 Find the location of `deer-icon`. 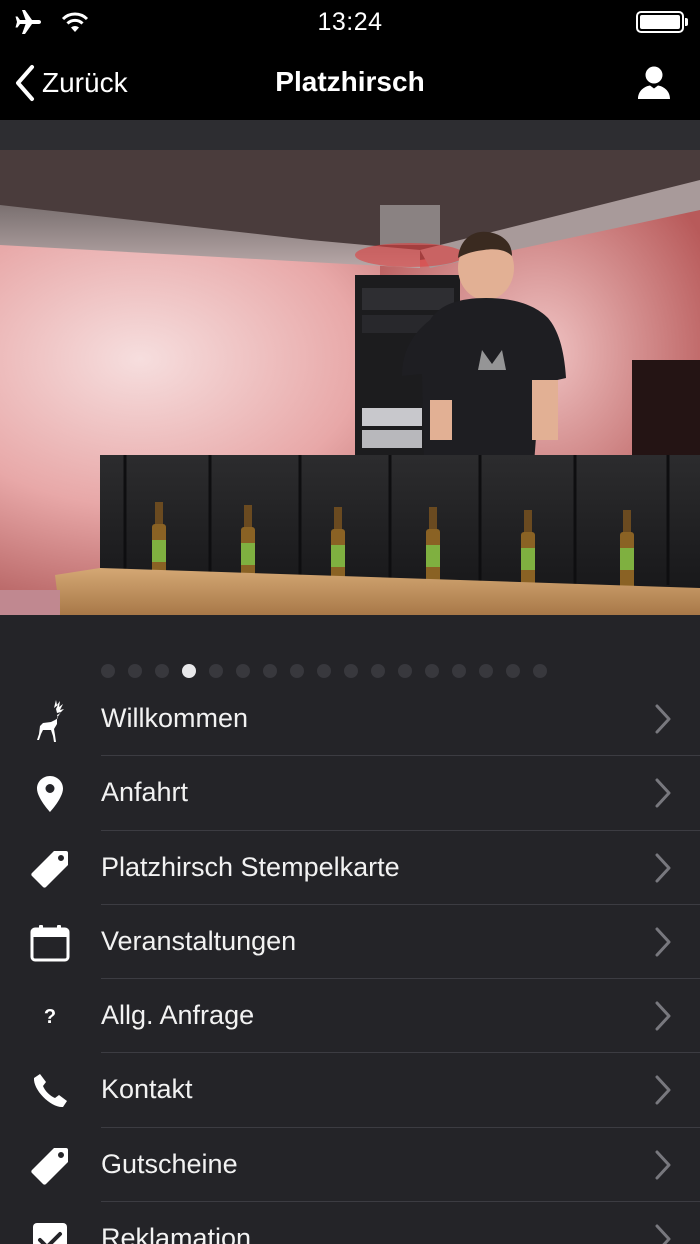

deer-icon is located at coordinates (50, 721).